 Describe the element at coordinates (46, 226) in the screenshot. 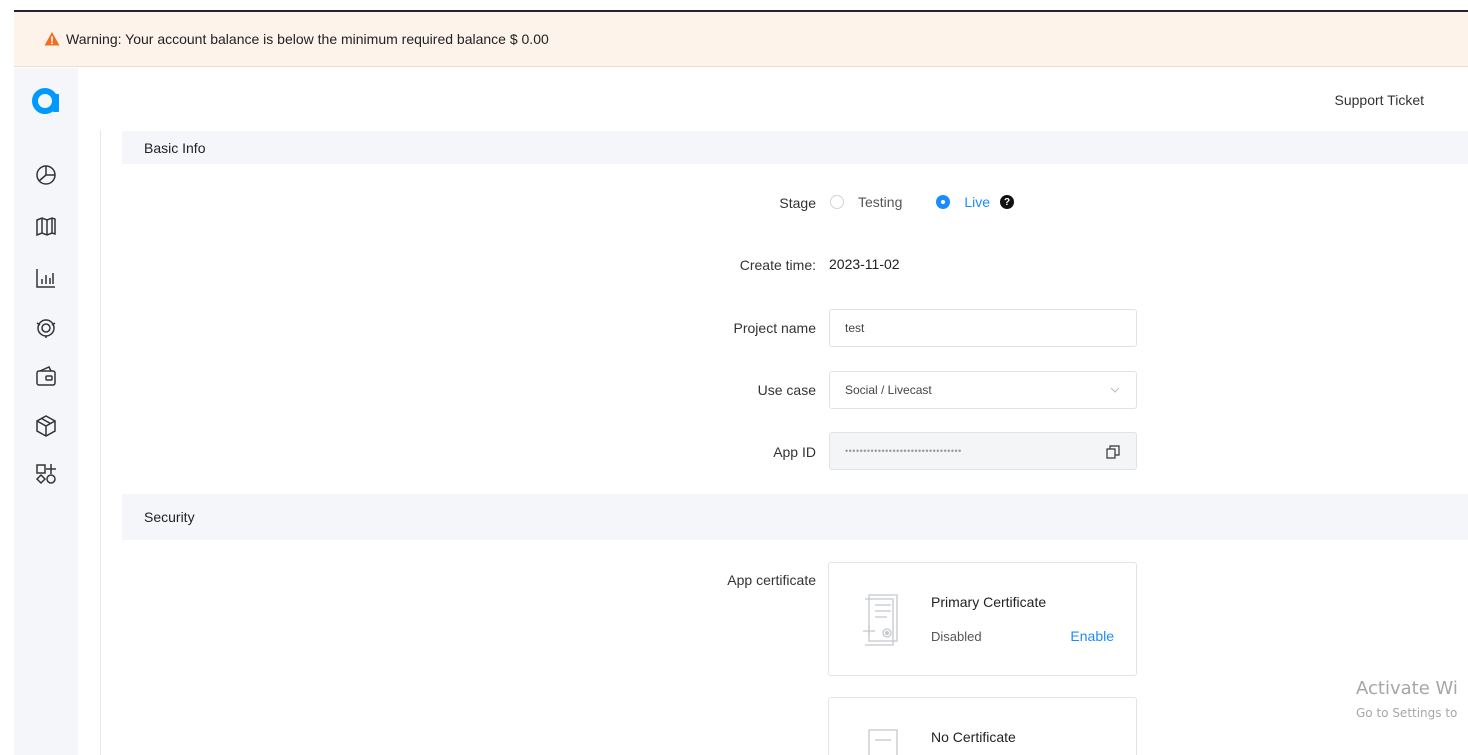

I see `map-icon` at that location.